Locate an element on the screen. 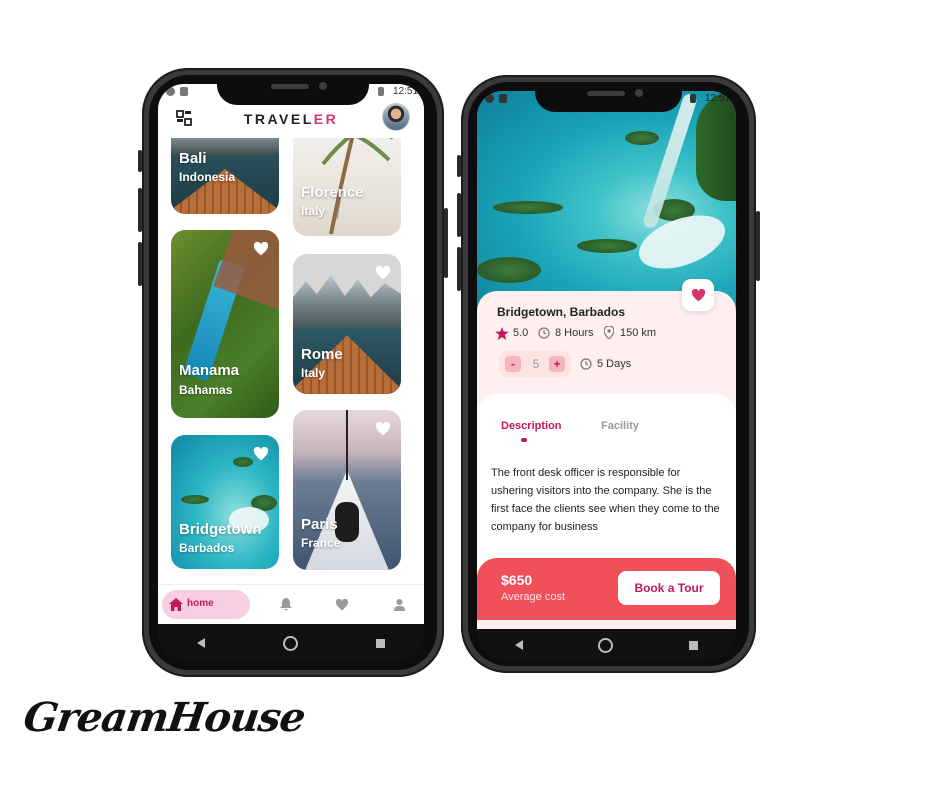 This screenshot has width=940, height=788. heart-nav-icon is located at coordinates (342, 605).